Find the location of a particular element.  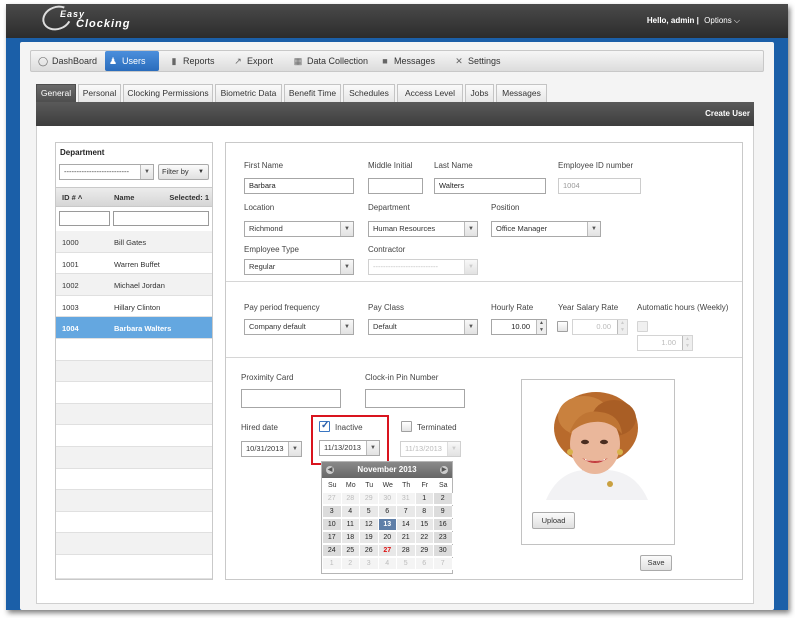

middle-initial-field is located at coordinates (395, 186).